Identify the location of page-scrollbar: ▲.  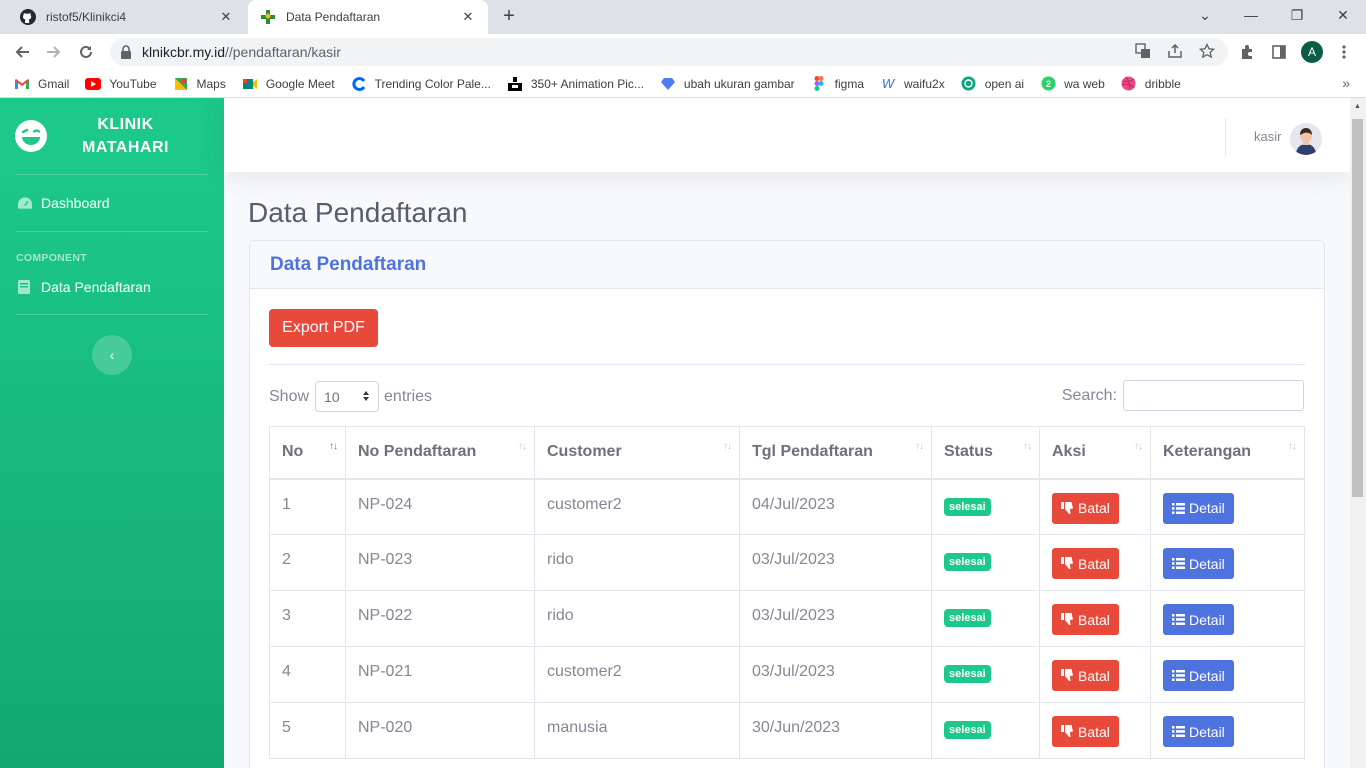
(1358, 433).